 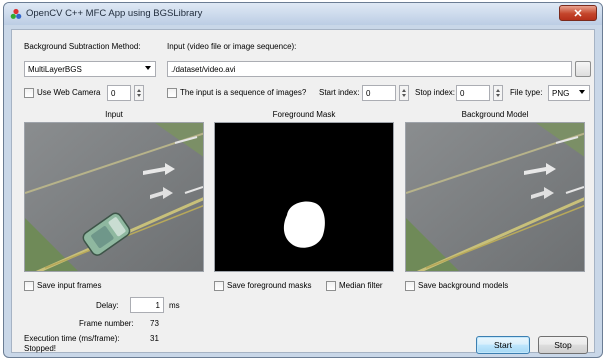 What do you see at coordinates (379, 93) in the screenshot?
I see `start-index-field: 0` at bounding box center [379, 93].